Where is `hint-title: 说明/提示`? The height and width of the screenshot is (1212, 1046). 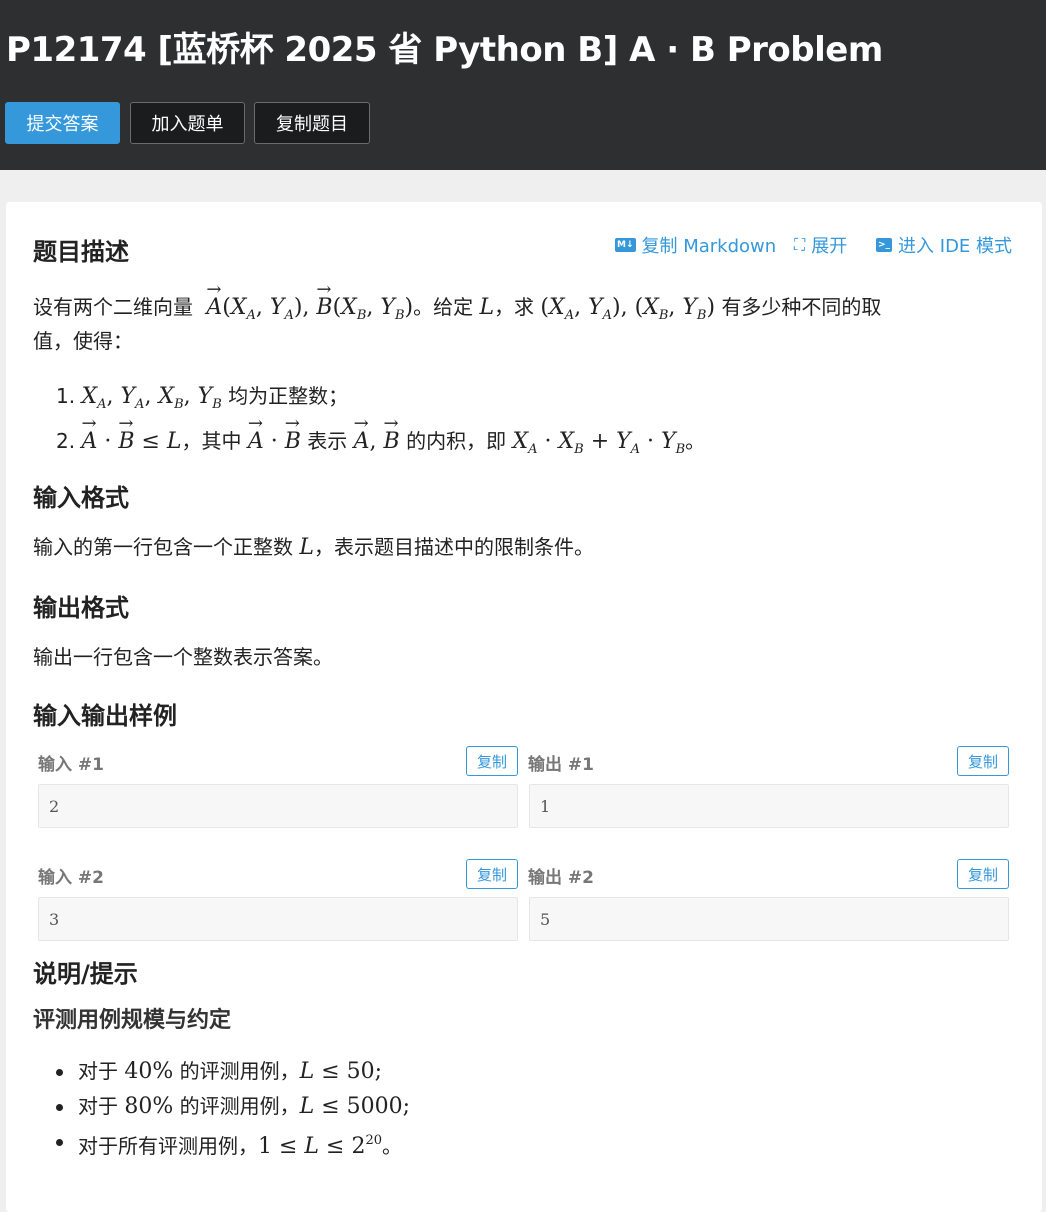
hint-title: 说明/提示 is located at coordinates (85, 974).